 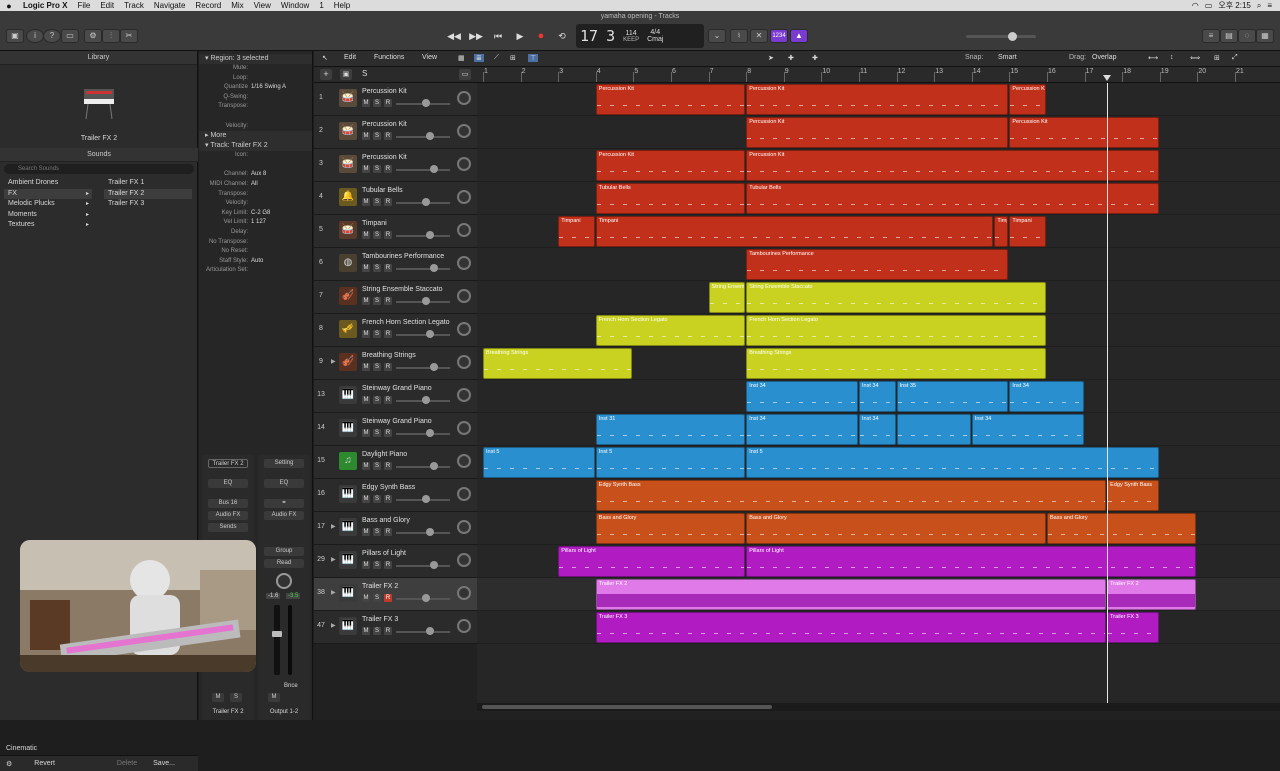 I want to click on midi-region: Inst 31, so click(x=670, y=429).